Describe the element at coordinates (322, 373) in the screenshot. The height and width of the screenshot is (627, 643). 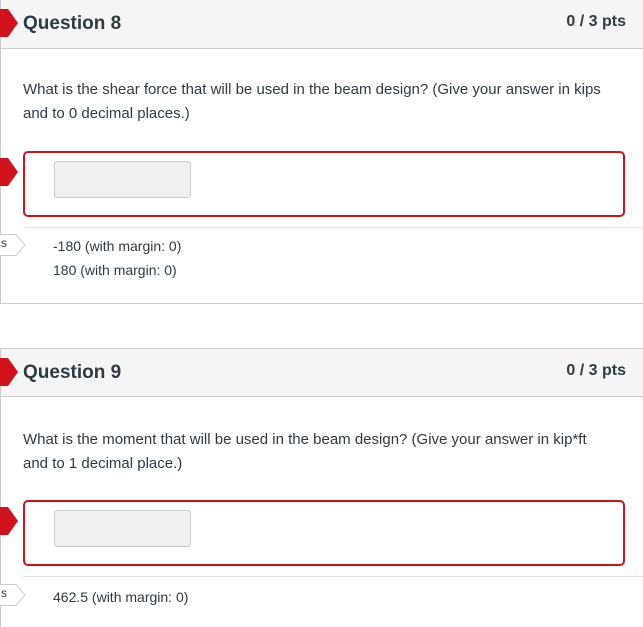
I see `question-header: Question 9 0 / 3 pts` at that location.